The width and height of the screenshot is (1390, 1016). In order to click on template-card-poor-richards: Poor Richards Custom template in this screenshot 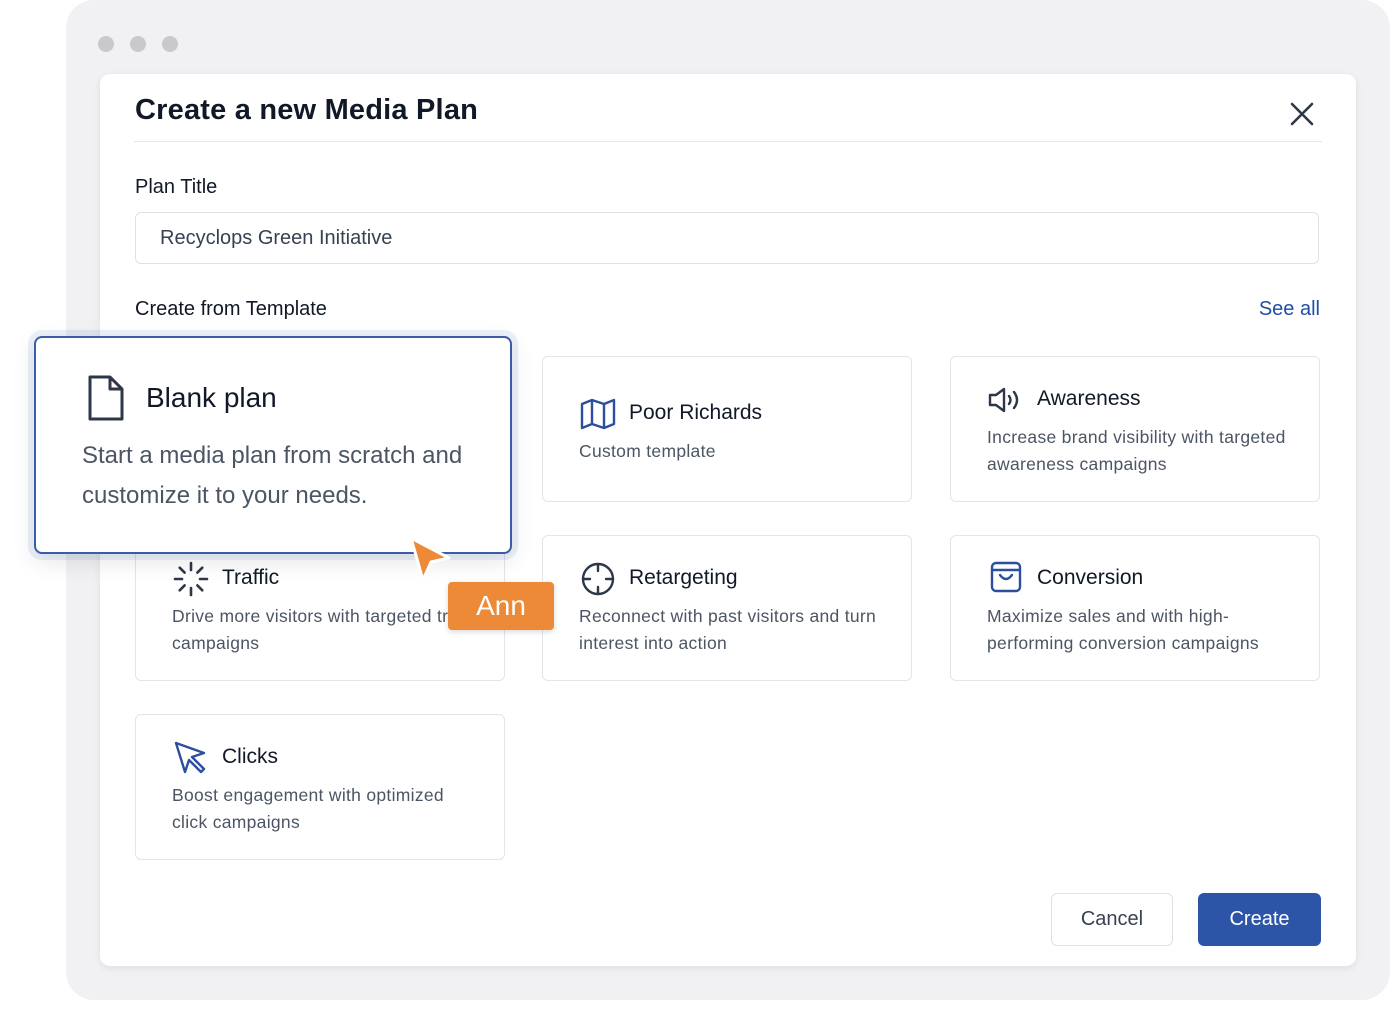, I will do `click(727, 429)`.